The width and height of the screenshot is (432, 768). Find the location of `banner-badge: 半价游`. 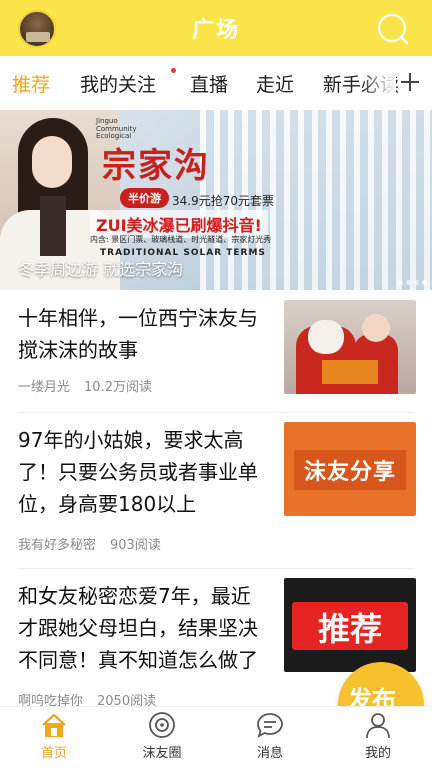

banner-badge: 半价游 is located at coordinates (144, 198).